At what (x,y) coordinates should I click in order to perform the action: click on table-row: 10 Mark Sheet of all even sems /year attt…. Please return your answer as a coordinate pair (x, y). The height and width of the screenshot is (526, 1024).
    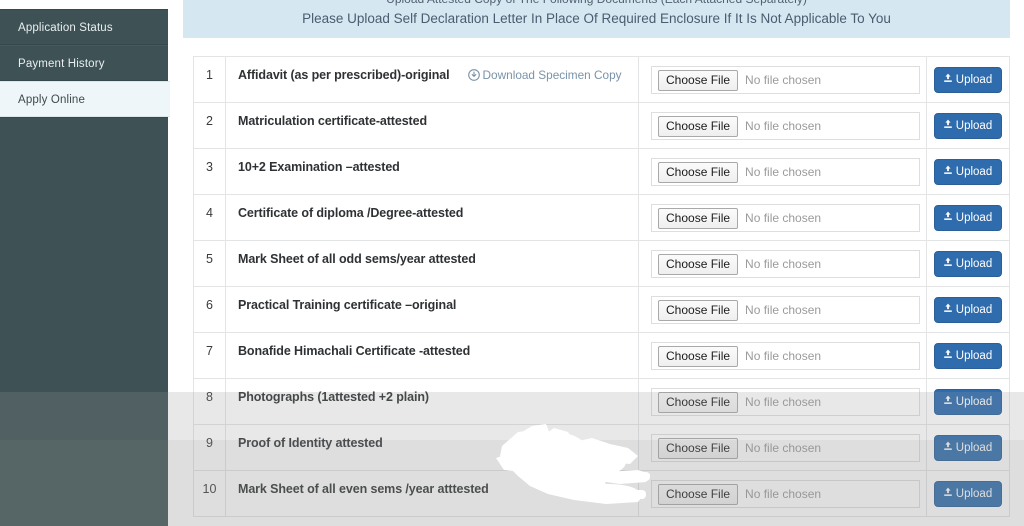
    Looking at the image, I should click on (601, 493).